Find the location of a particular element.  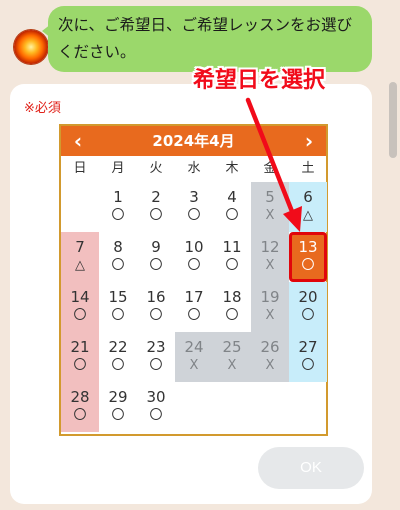

weekday-sat: 土 is located at coordinates (308, 168).